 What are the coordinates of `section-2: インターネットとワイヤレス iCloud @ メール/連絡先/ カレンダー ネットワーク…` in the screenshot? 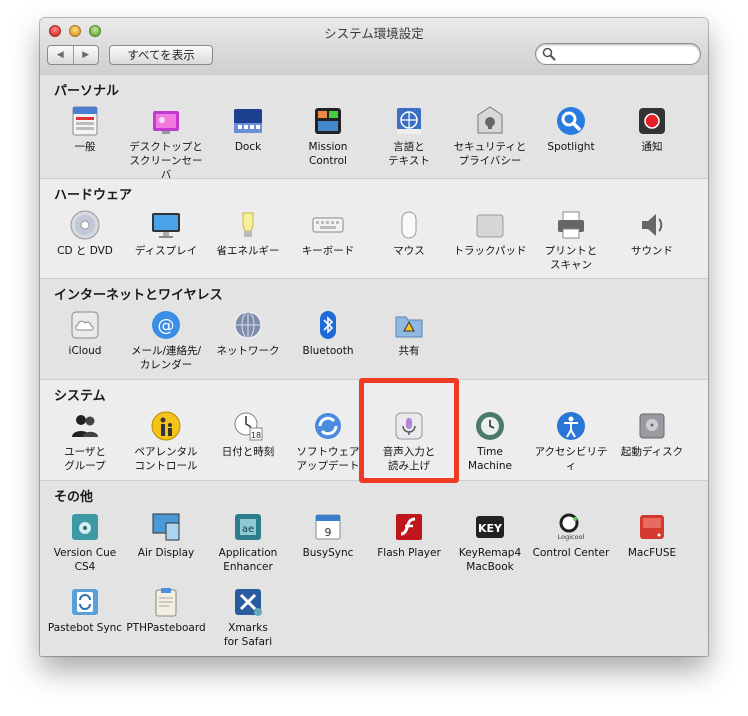 It's located at (374, 328).